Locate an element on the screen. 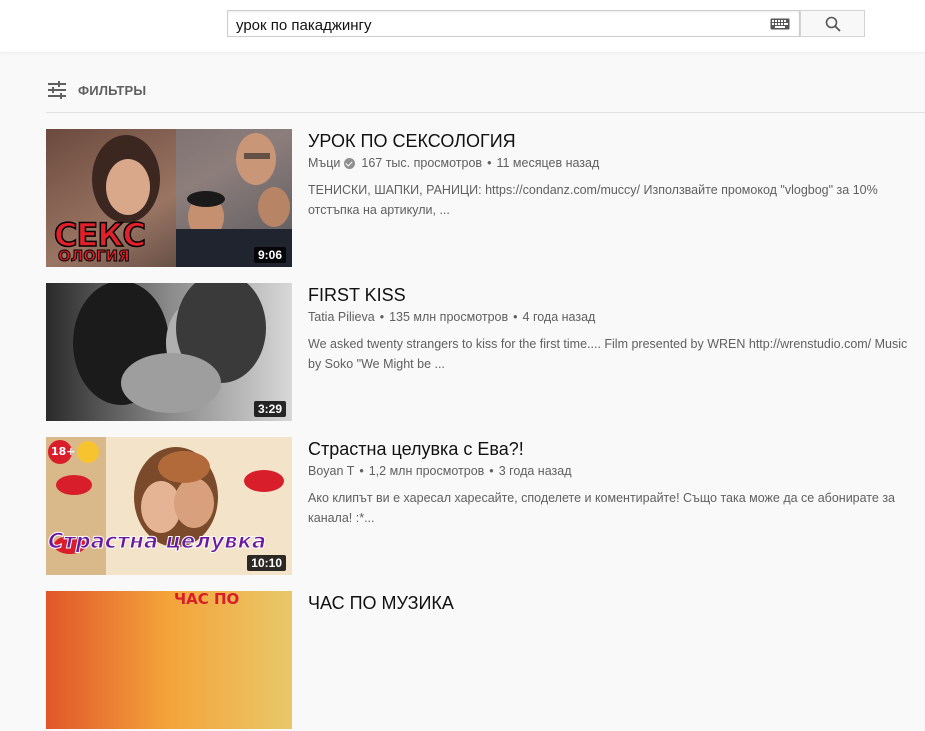 This screenshot has height=731, width=925. filters-label: ФИЛЬТРЫ is located at coordinates (112, 90).